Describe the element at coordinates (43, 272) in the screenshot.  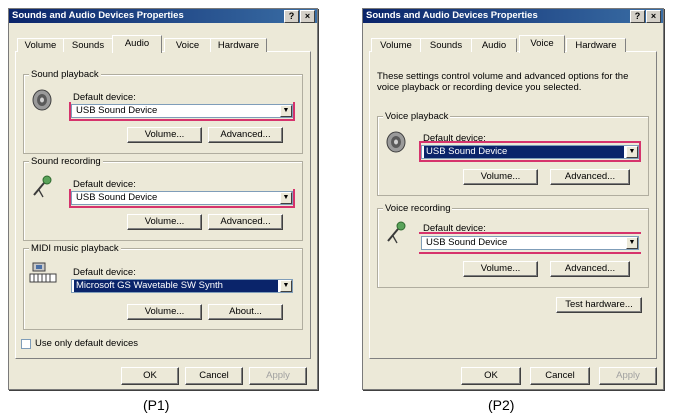
I see `midi-keyboard-icon` at that location.